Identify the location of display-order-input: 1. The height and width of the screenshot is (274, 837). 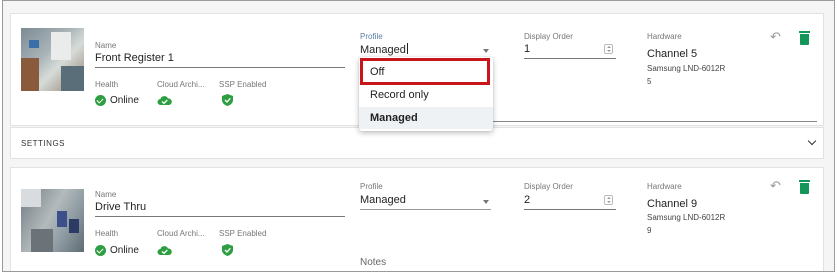
(527, 49).